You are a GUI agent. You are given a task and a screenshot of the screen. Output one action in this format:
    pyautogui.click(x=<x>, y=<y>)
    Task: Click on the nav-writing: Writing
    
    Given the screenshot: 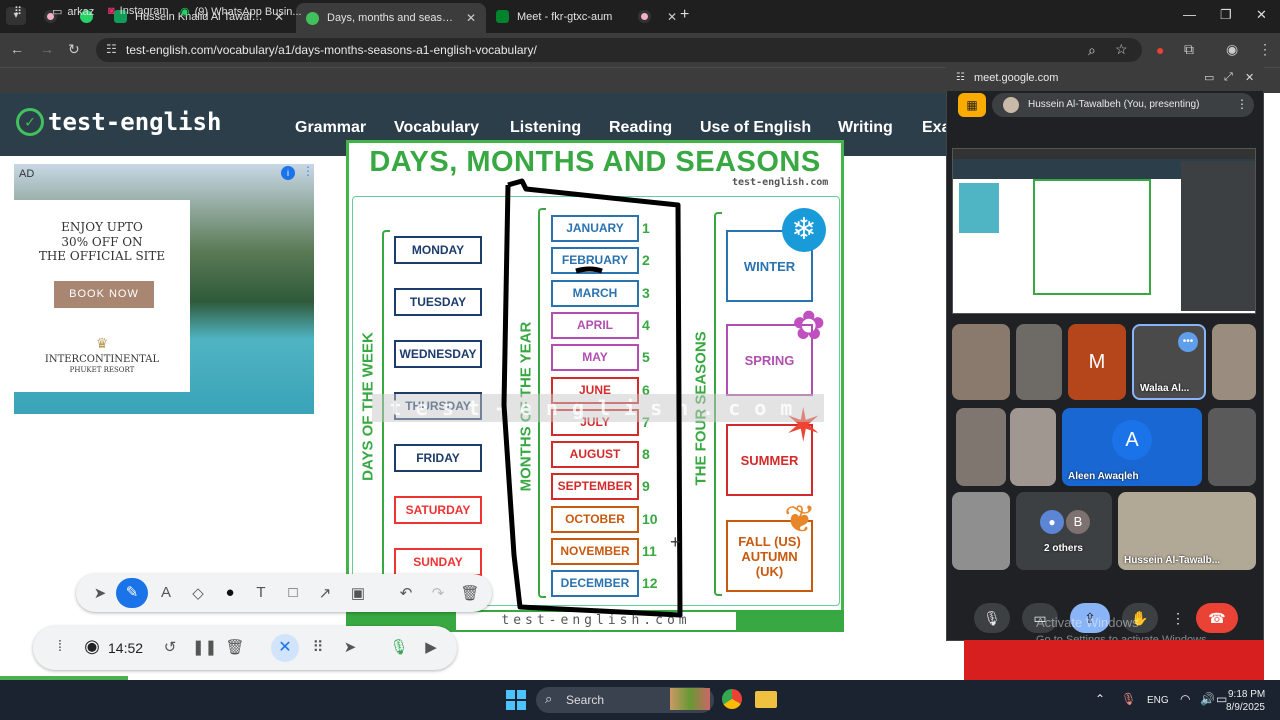 What is the action you would take?
    pyautogui.click(x=865, y=128)
    